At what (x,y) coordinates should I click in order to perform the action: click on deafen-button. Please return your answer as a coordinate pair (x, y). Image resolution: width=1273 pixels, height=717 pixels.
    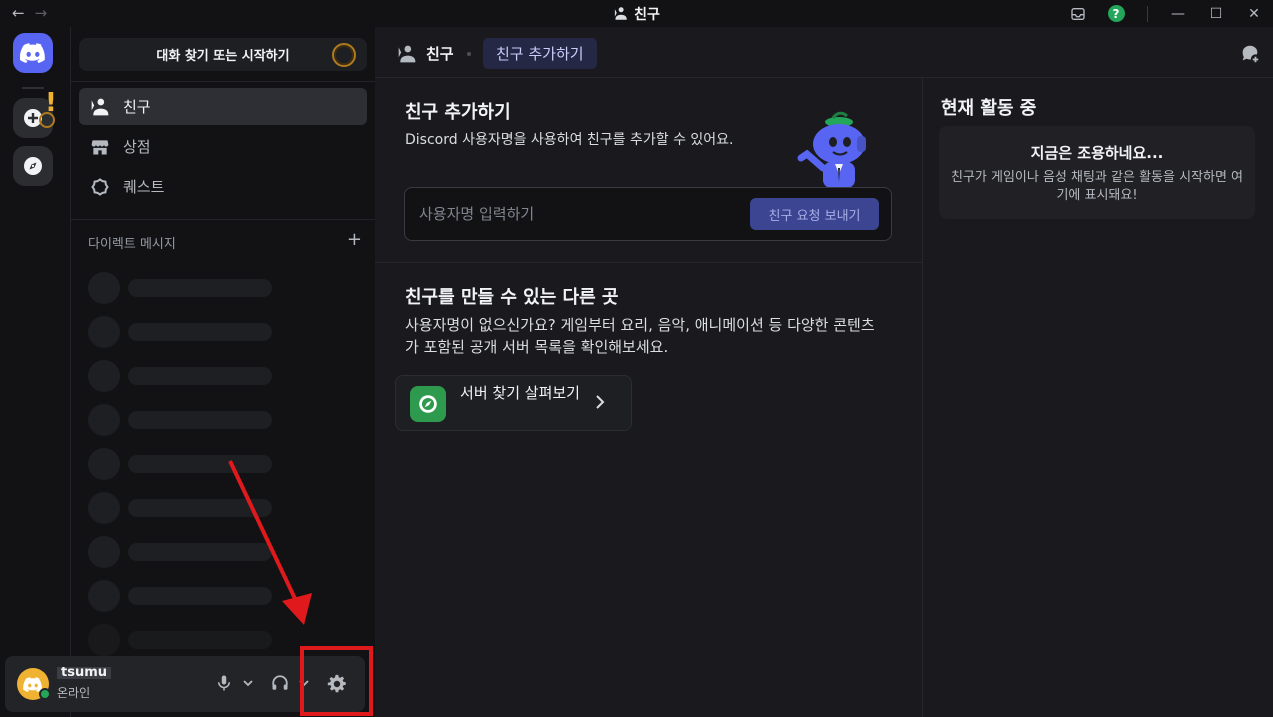
    Looking at the image, I should click on (280, 683).